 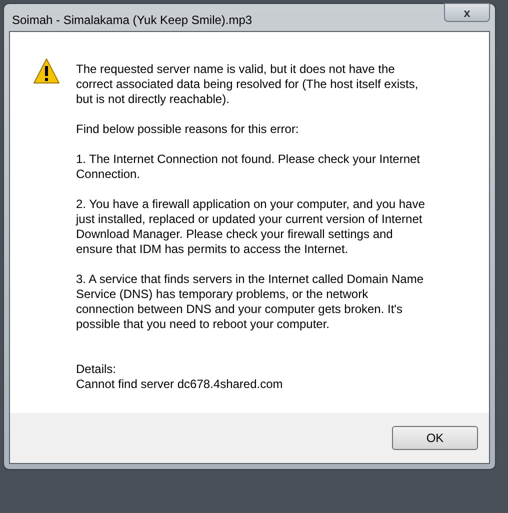 What do you see at coordinates (188, 129) in the screenshot?
I see `message-paragraph: Find below possible reasons for this error:` at bounding box center [188, 129].